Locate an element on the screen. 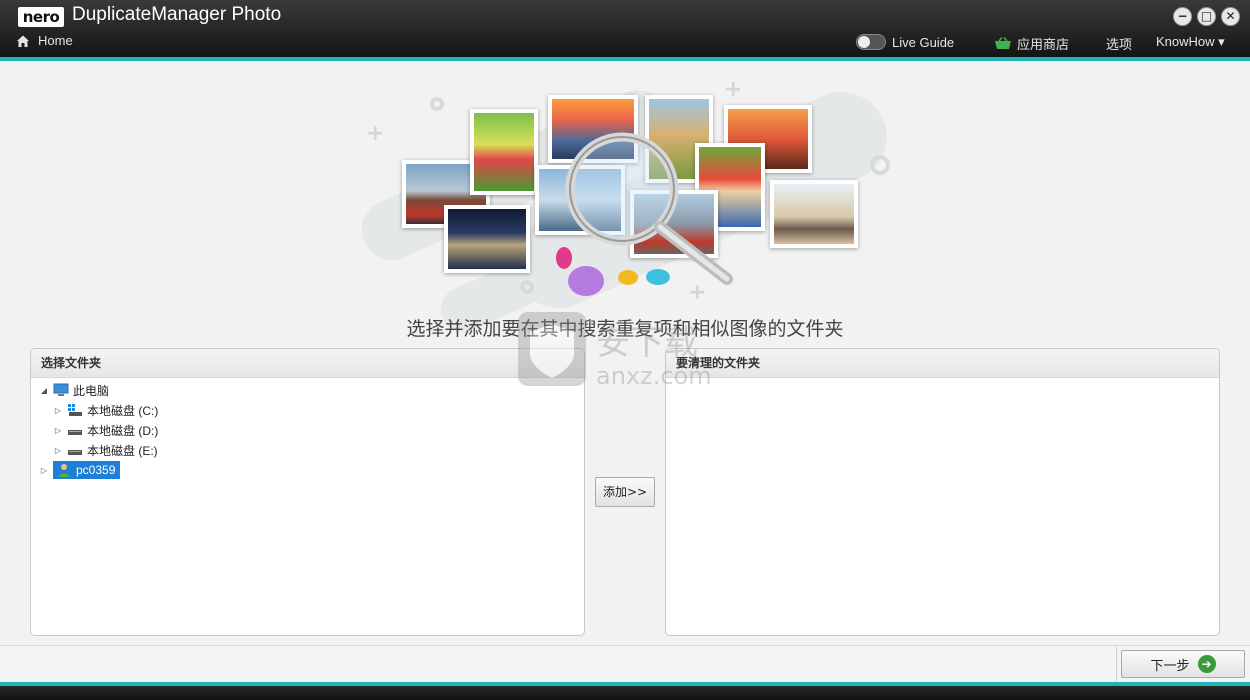  bottom-status-bar is located at coordinates (625, 693).